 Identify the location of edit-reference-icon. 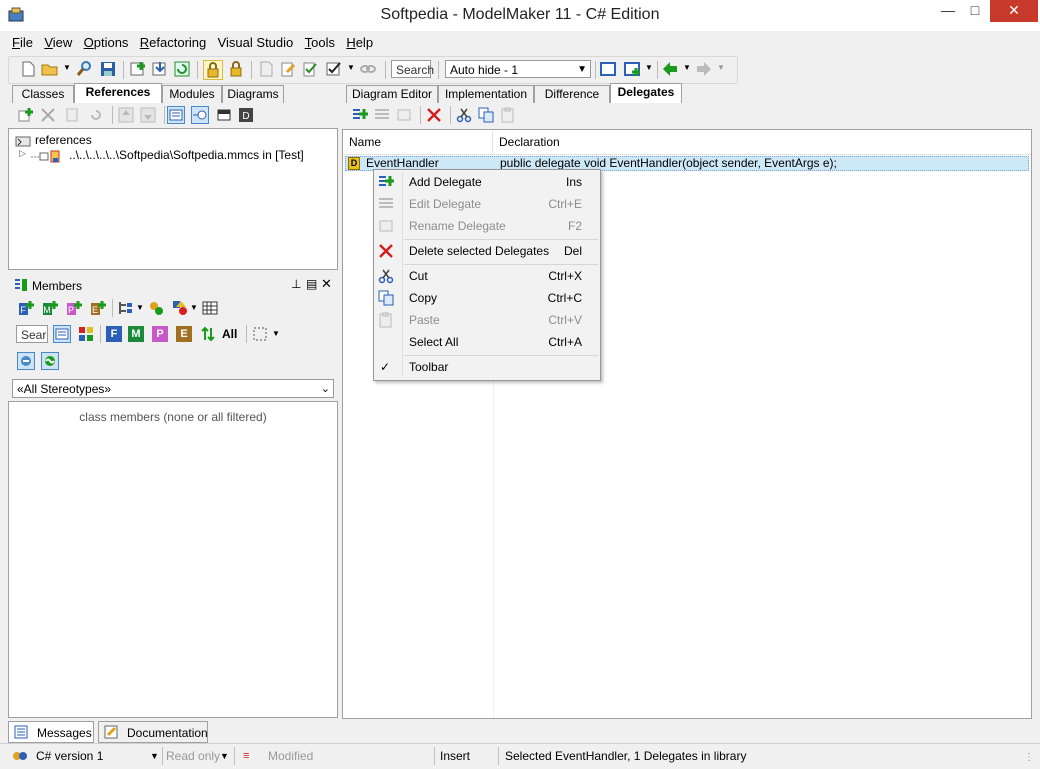
(72, 115).